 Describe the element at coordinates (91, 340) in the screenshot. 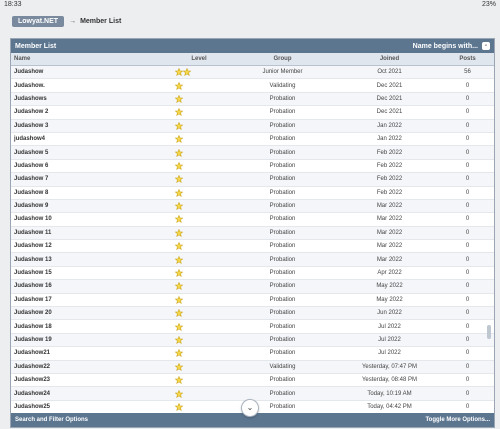

I see `member-name-link: Judashow 19` at that location.